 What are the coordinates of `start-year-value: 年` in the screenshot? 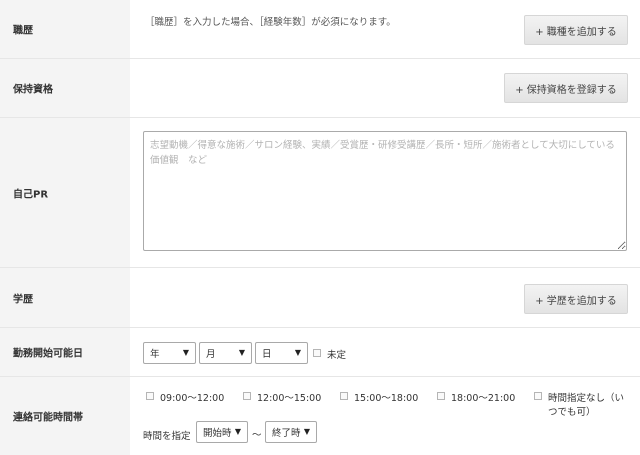 It's located at (155, 354).